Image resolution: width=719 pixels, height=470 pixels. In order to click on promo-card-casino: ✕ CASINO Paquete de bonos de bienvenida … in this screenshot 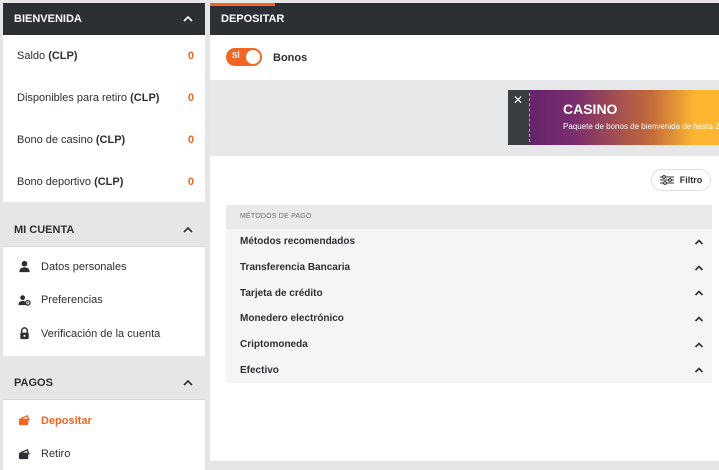, I will do `click(613, 117)`.